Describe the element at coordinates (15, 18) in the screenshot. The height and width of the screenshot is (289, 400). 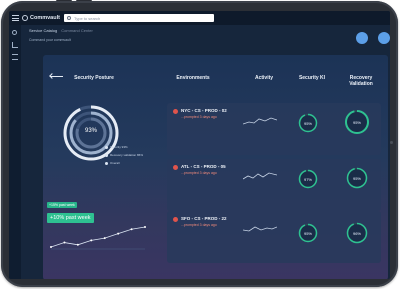
I see `hamburger-menu-icon` at that location.